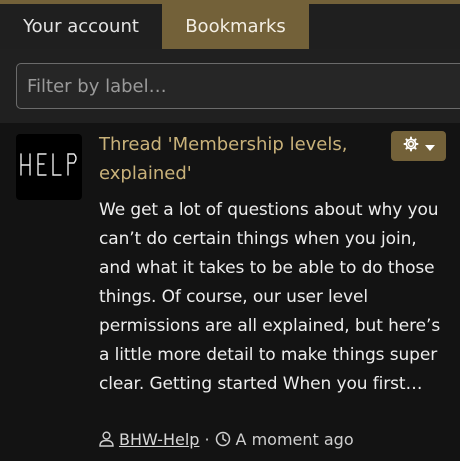 The image size is (460, 461). What do you see at coordinates (411, 146) in the screenshot?
I see `gear-icon` at bounding box center [411, 146].